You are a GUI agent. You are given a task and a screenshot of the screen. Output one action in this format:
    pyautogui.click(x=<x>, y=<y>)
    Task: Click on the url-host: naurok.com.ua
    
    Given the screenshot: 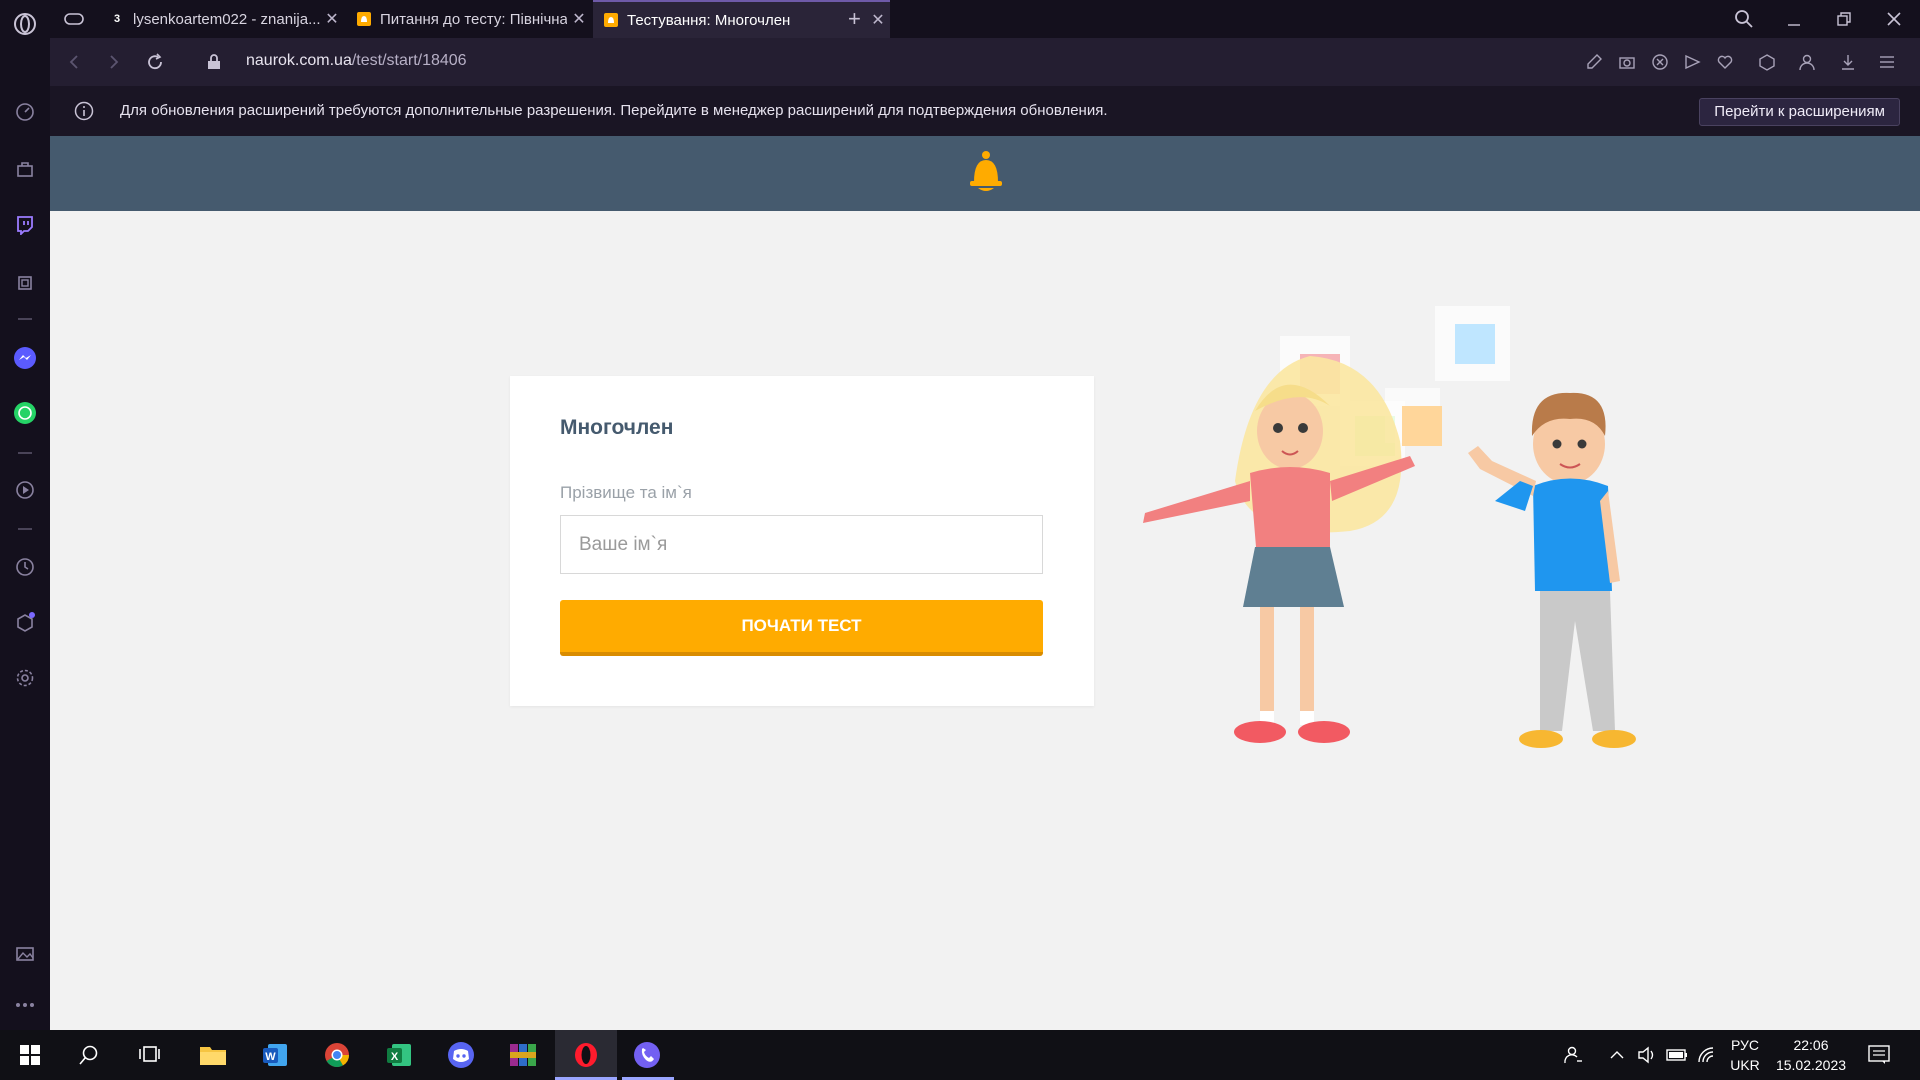 What is the action you would take?
    pyautogui.click(x=299, y=60)
    